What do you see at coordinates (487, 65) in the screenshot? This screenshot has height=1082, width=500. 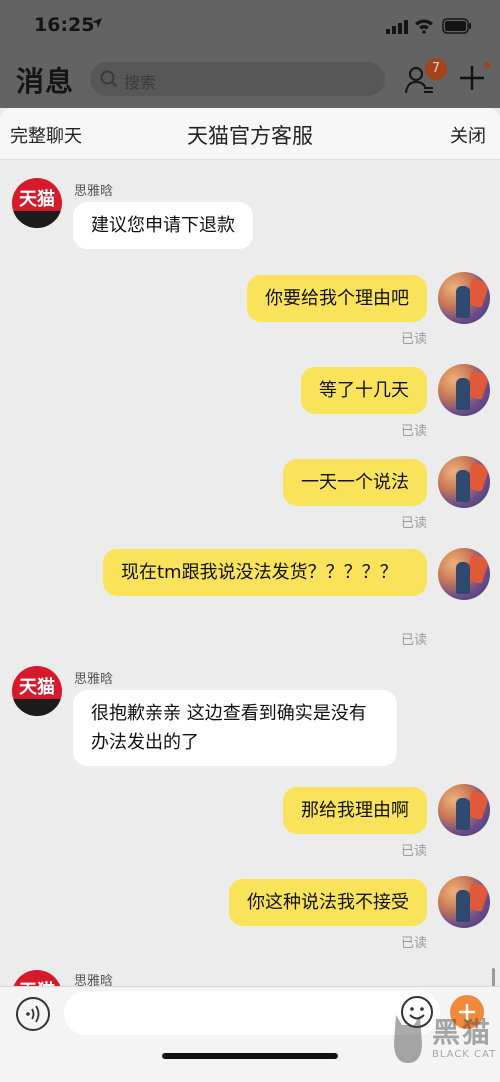 I see `add-indicator-dot` at bounding box center [487, 65].